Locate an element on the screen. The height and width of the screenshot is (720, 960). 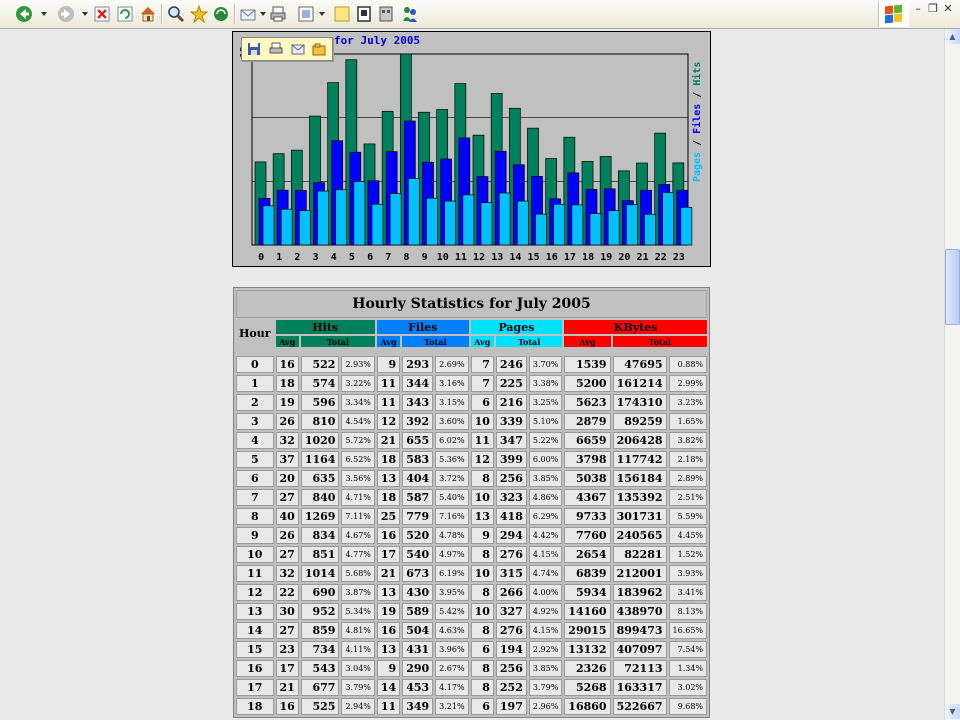
back-icon is located at coordinates (24, 14).